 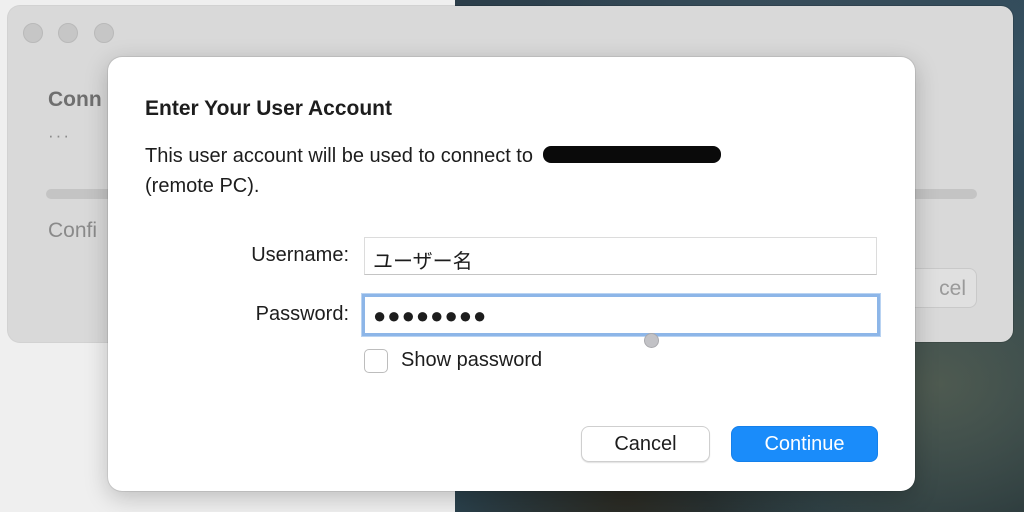 What do you see at coordinates (33, 33) in the screenshot?
I see `close-window-button` at bounding box center [33, 33].